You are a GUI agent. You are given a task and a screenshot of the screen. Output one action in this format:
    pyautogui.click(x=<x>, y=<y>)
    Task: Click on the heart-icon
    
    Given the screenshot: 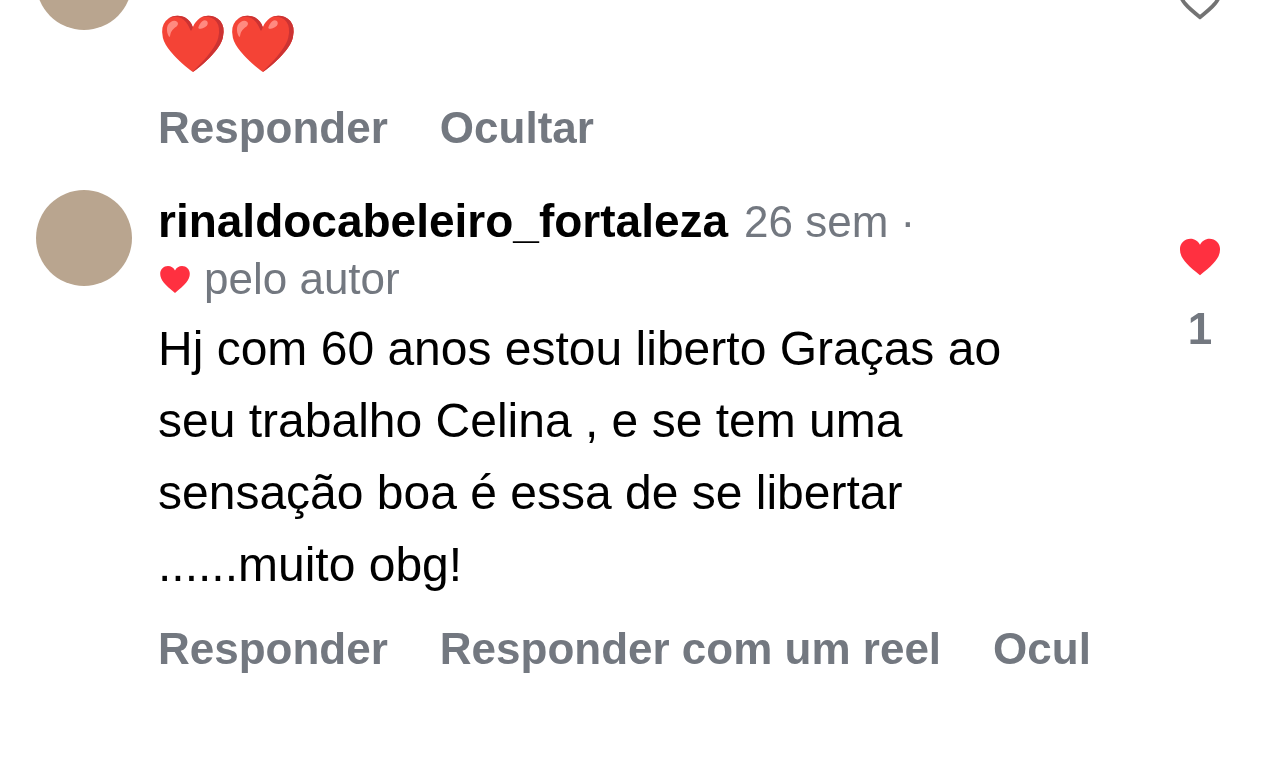 What is the action you would take?
    pyautogui.click(x=1200, y=257)
    